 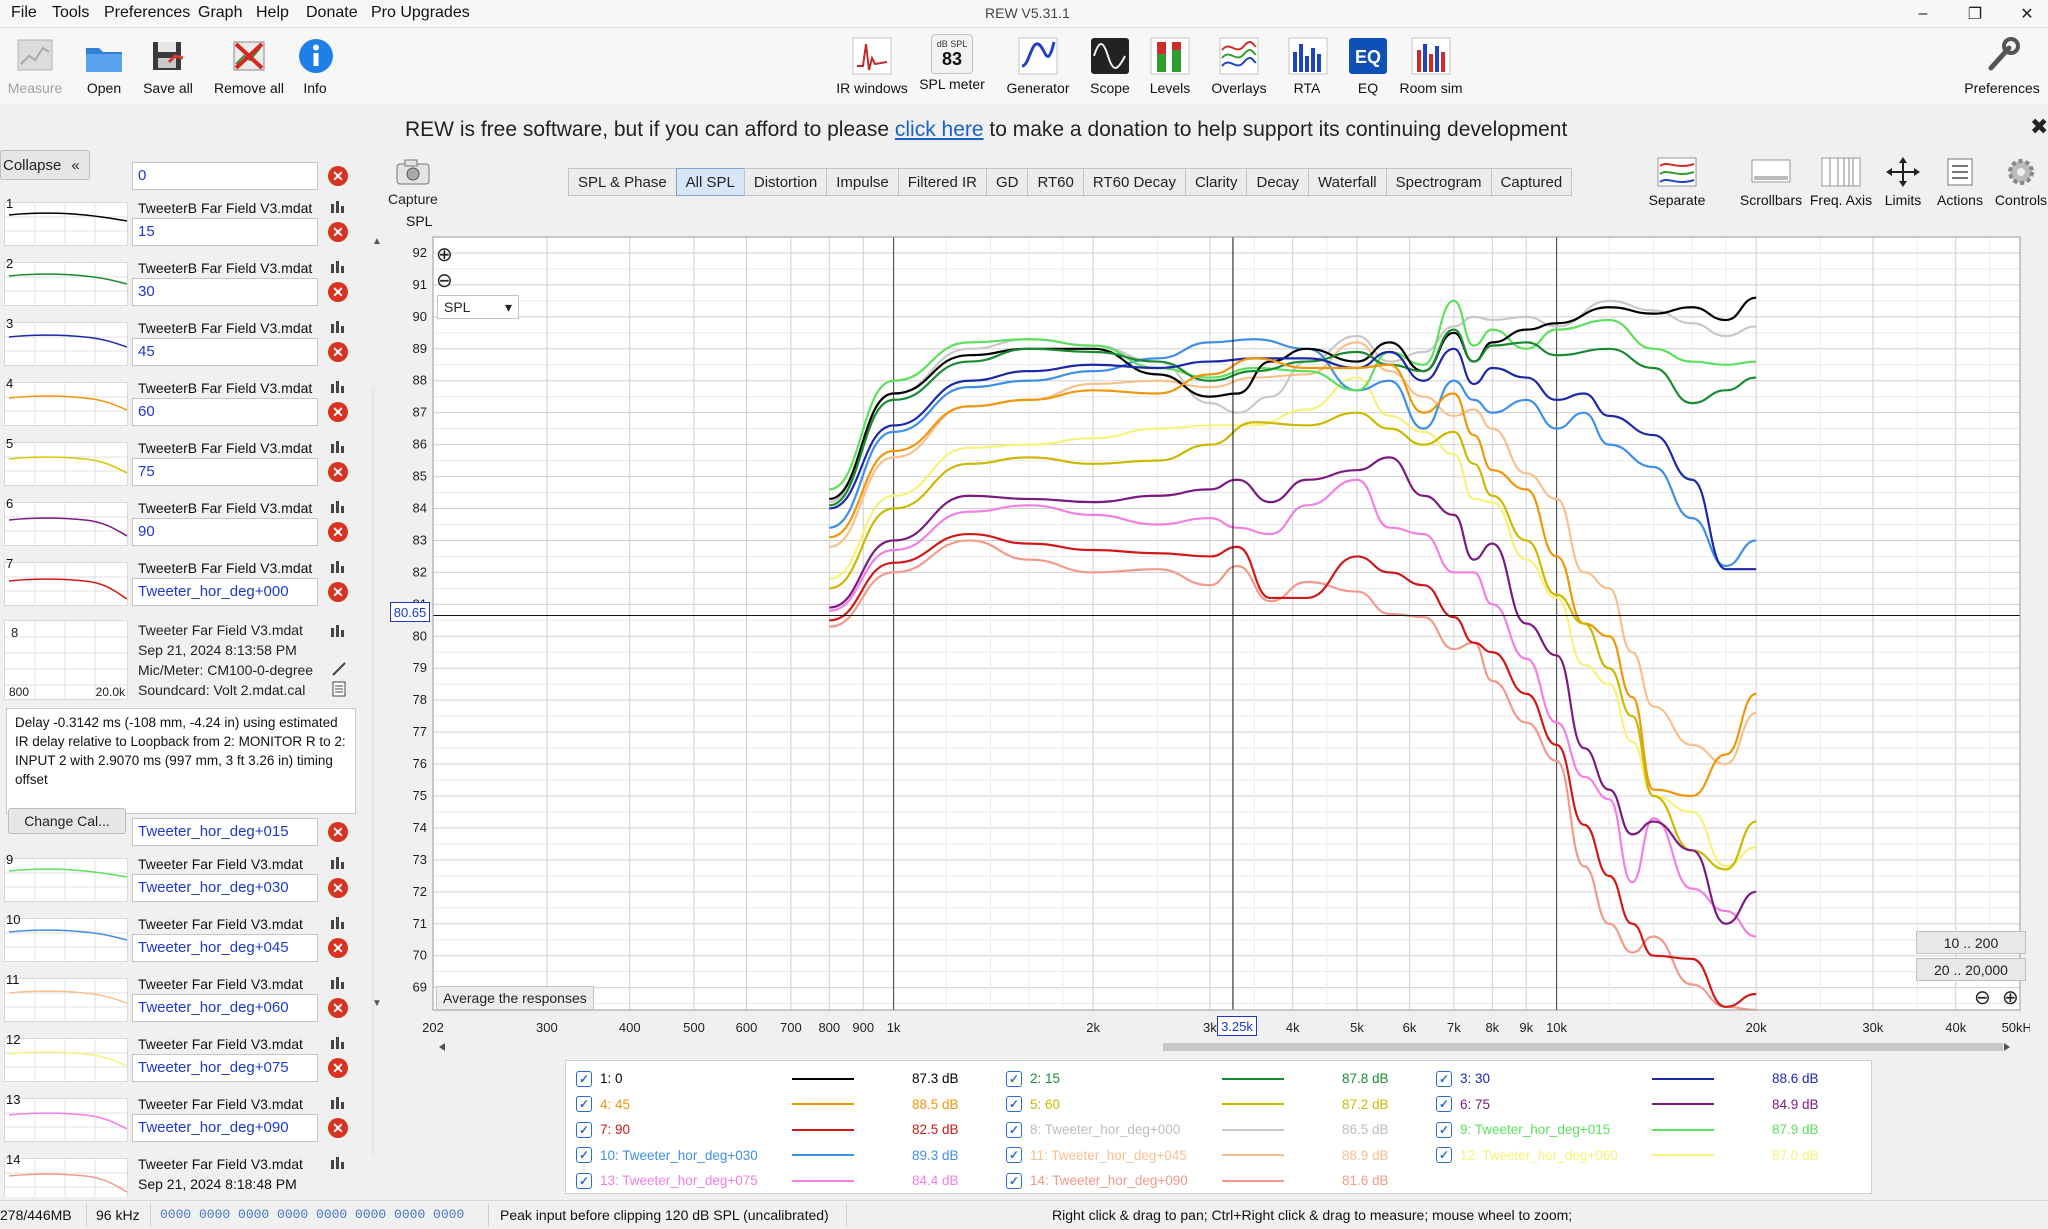 What do you see at coordinates (1216, 1180) in the screenshot?
I see `legend-item: ✓ 14: Tweeter_hor_deg+090 81.6 dB` at bounding box center [1216, 1180].